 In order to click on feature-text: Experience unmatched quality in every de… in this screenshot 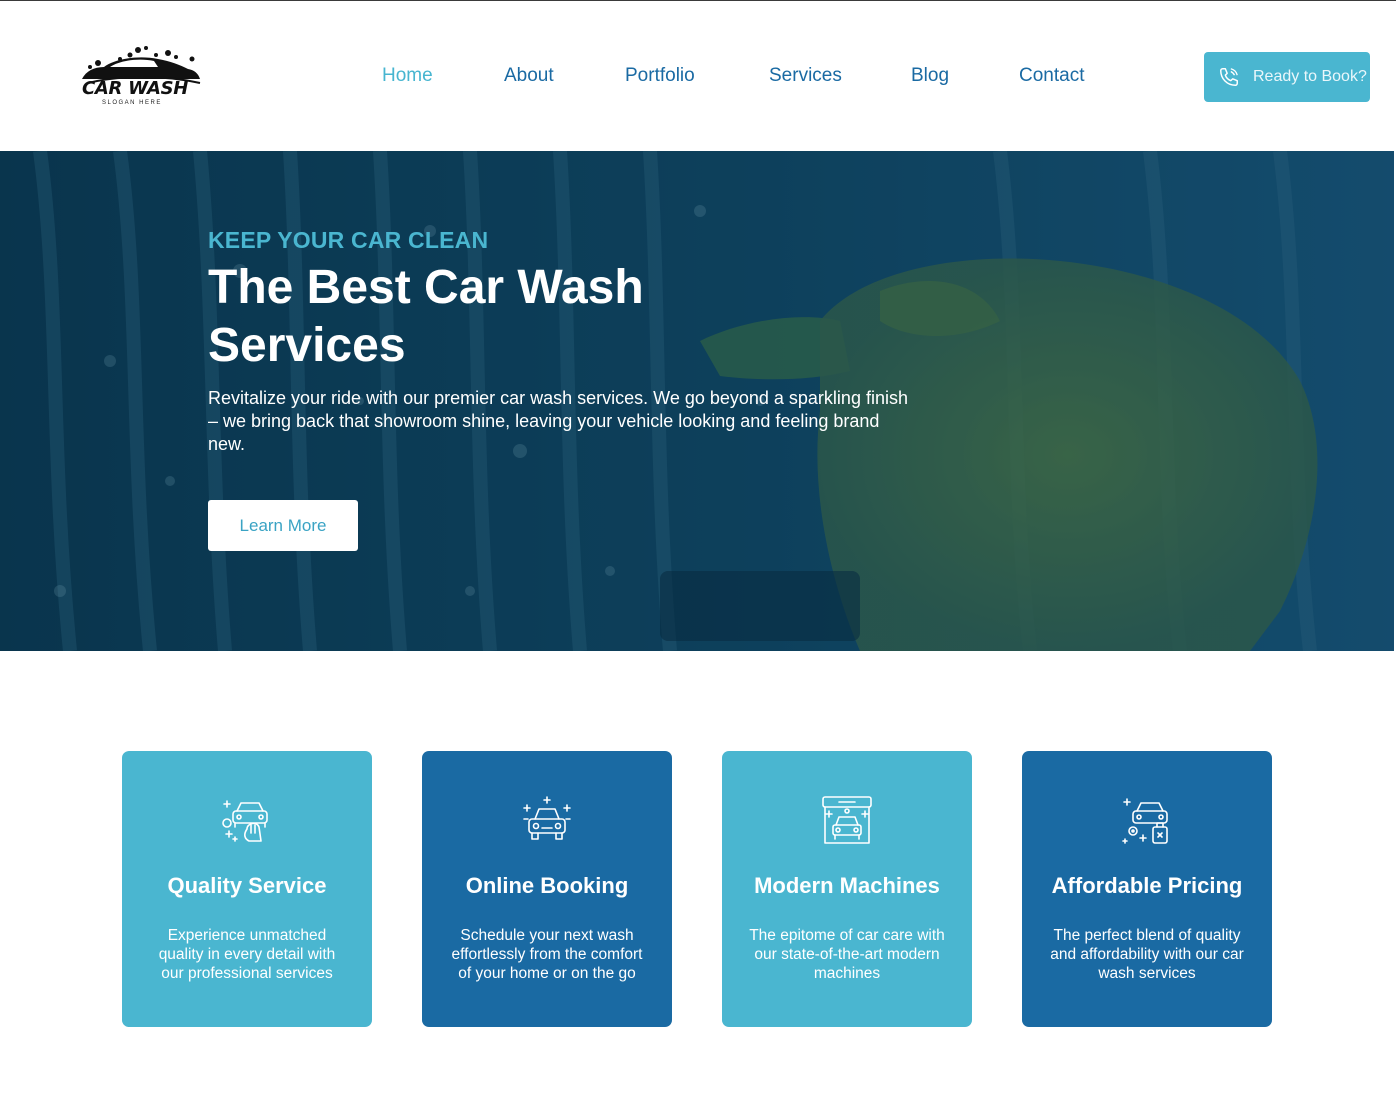, I will do `click(247, 954)`.